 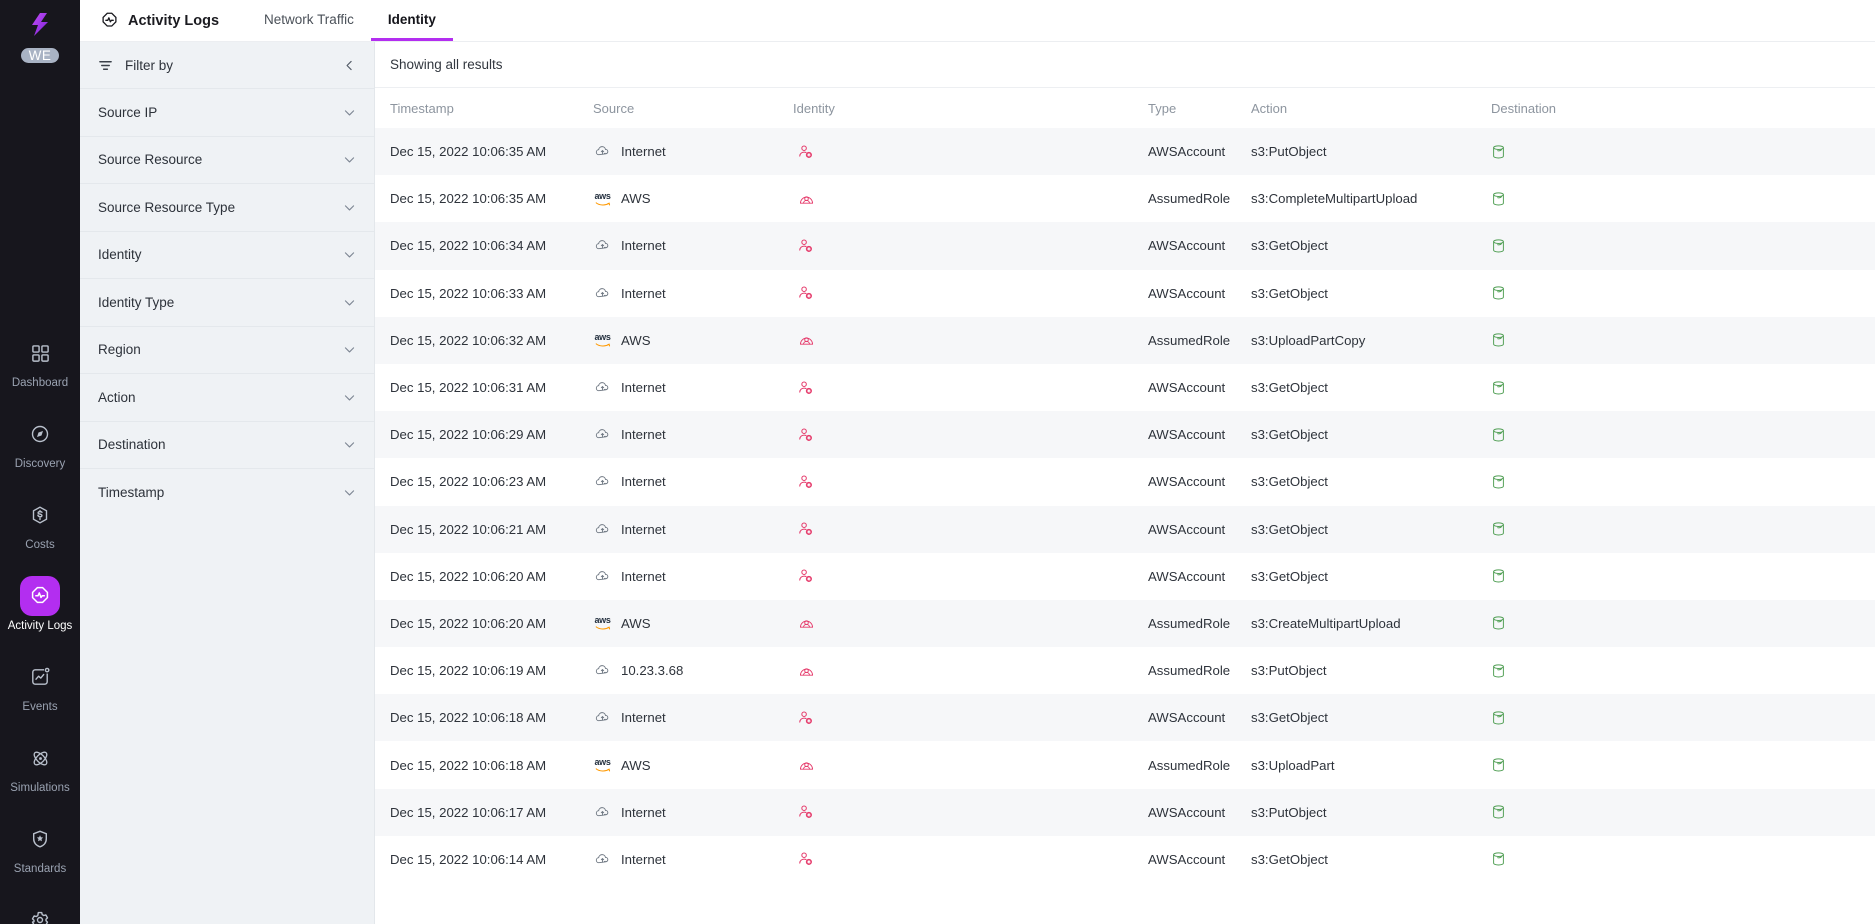 What do you see at coordinates (40, 361) in the screenshot?
I see `sidebar-item-dashboard: Dashboard` at bounding box center [40, 361].